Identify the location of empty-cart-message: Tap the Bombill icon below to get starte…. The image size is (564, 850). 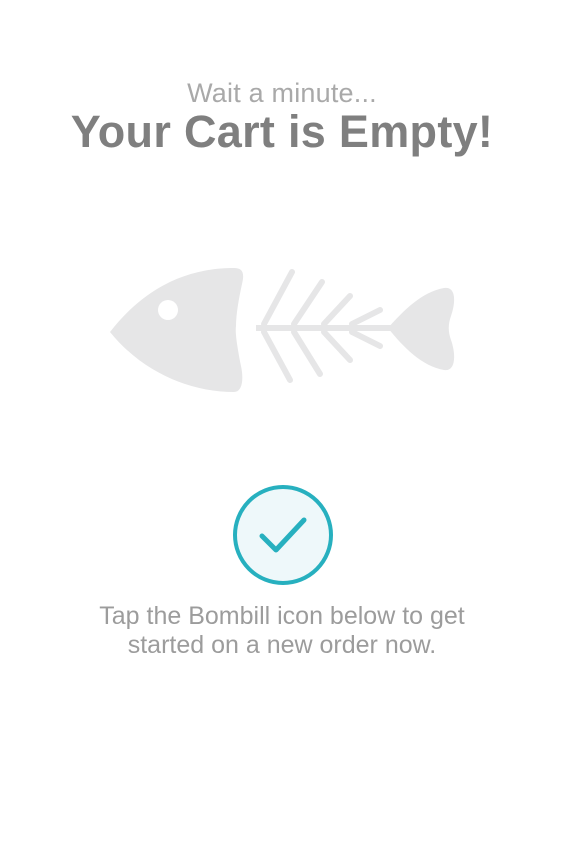
(282, 631).